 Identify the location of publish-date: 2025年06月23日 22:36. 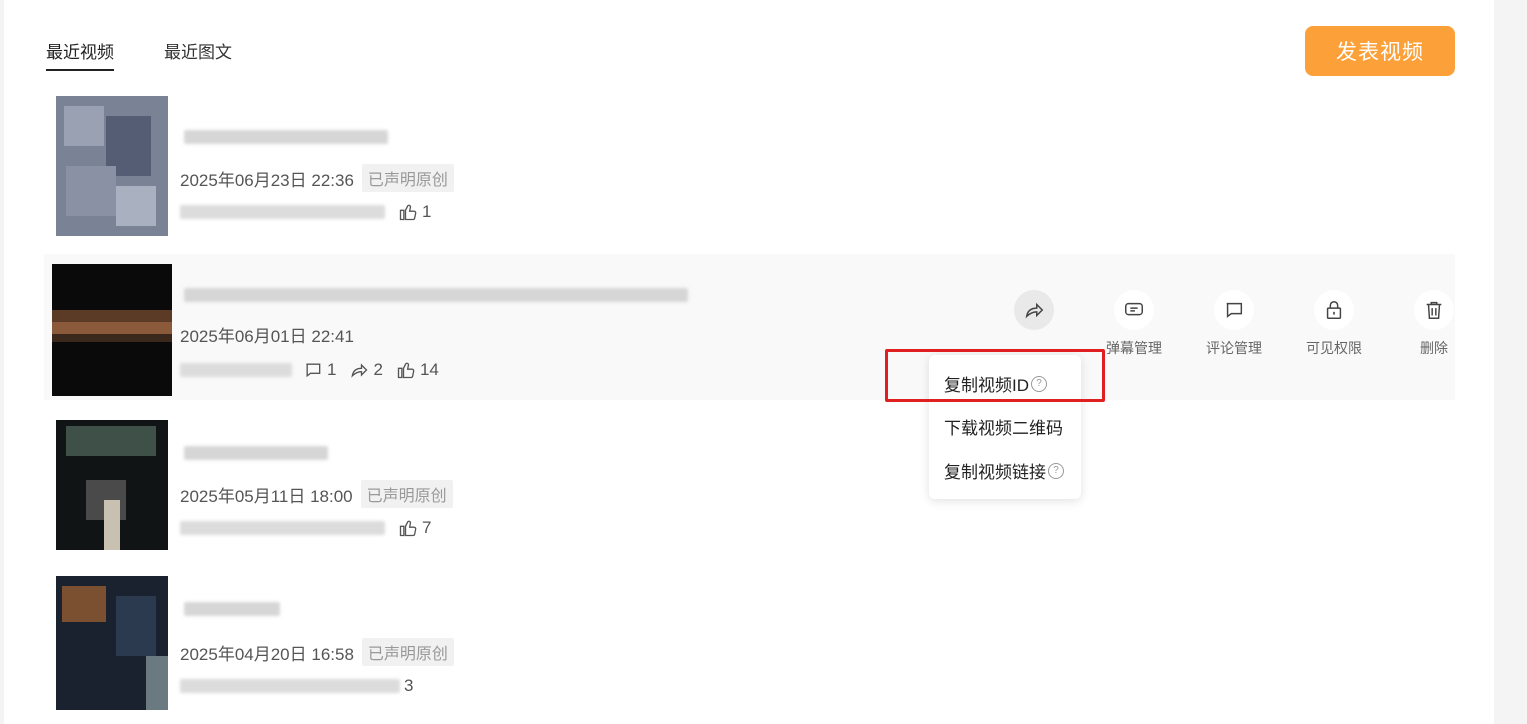
(267, 180).